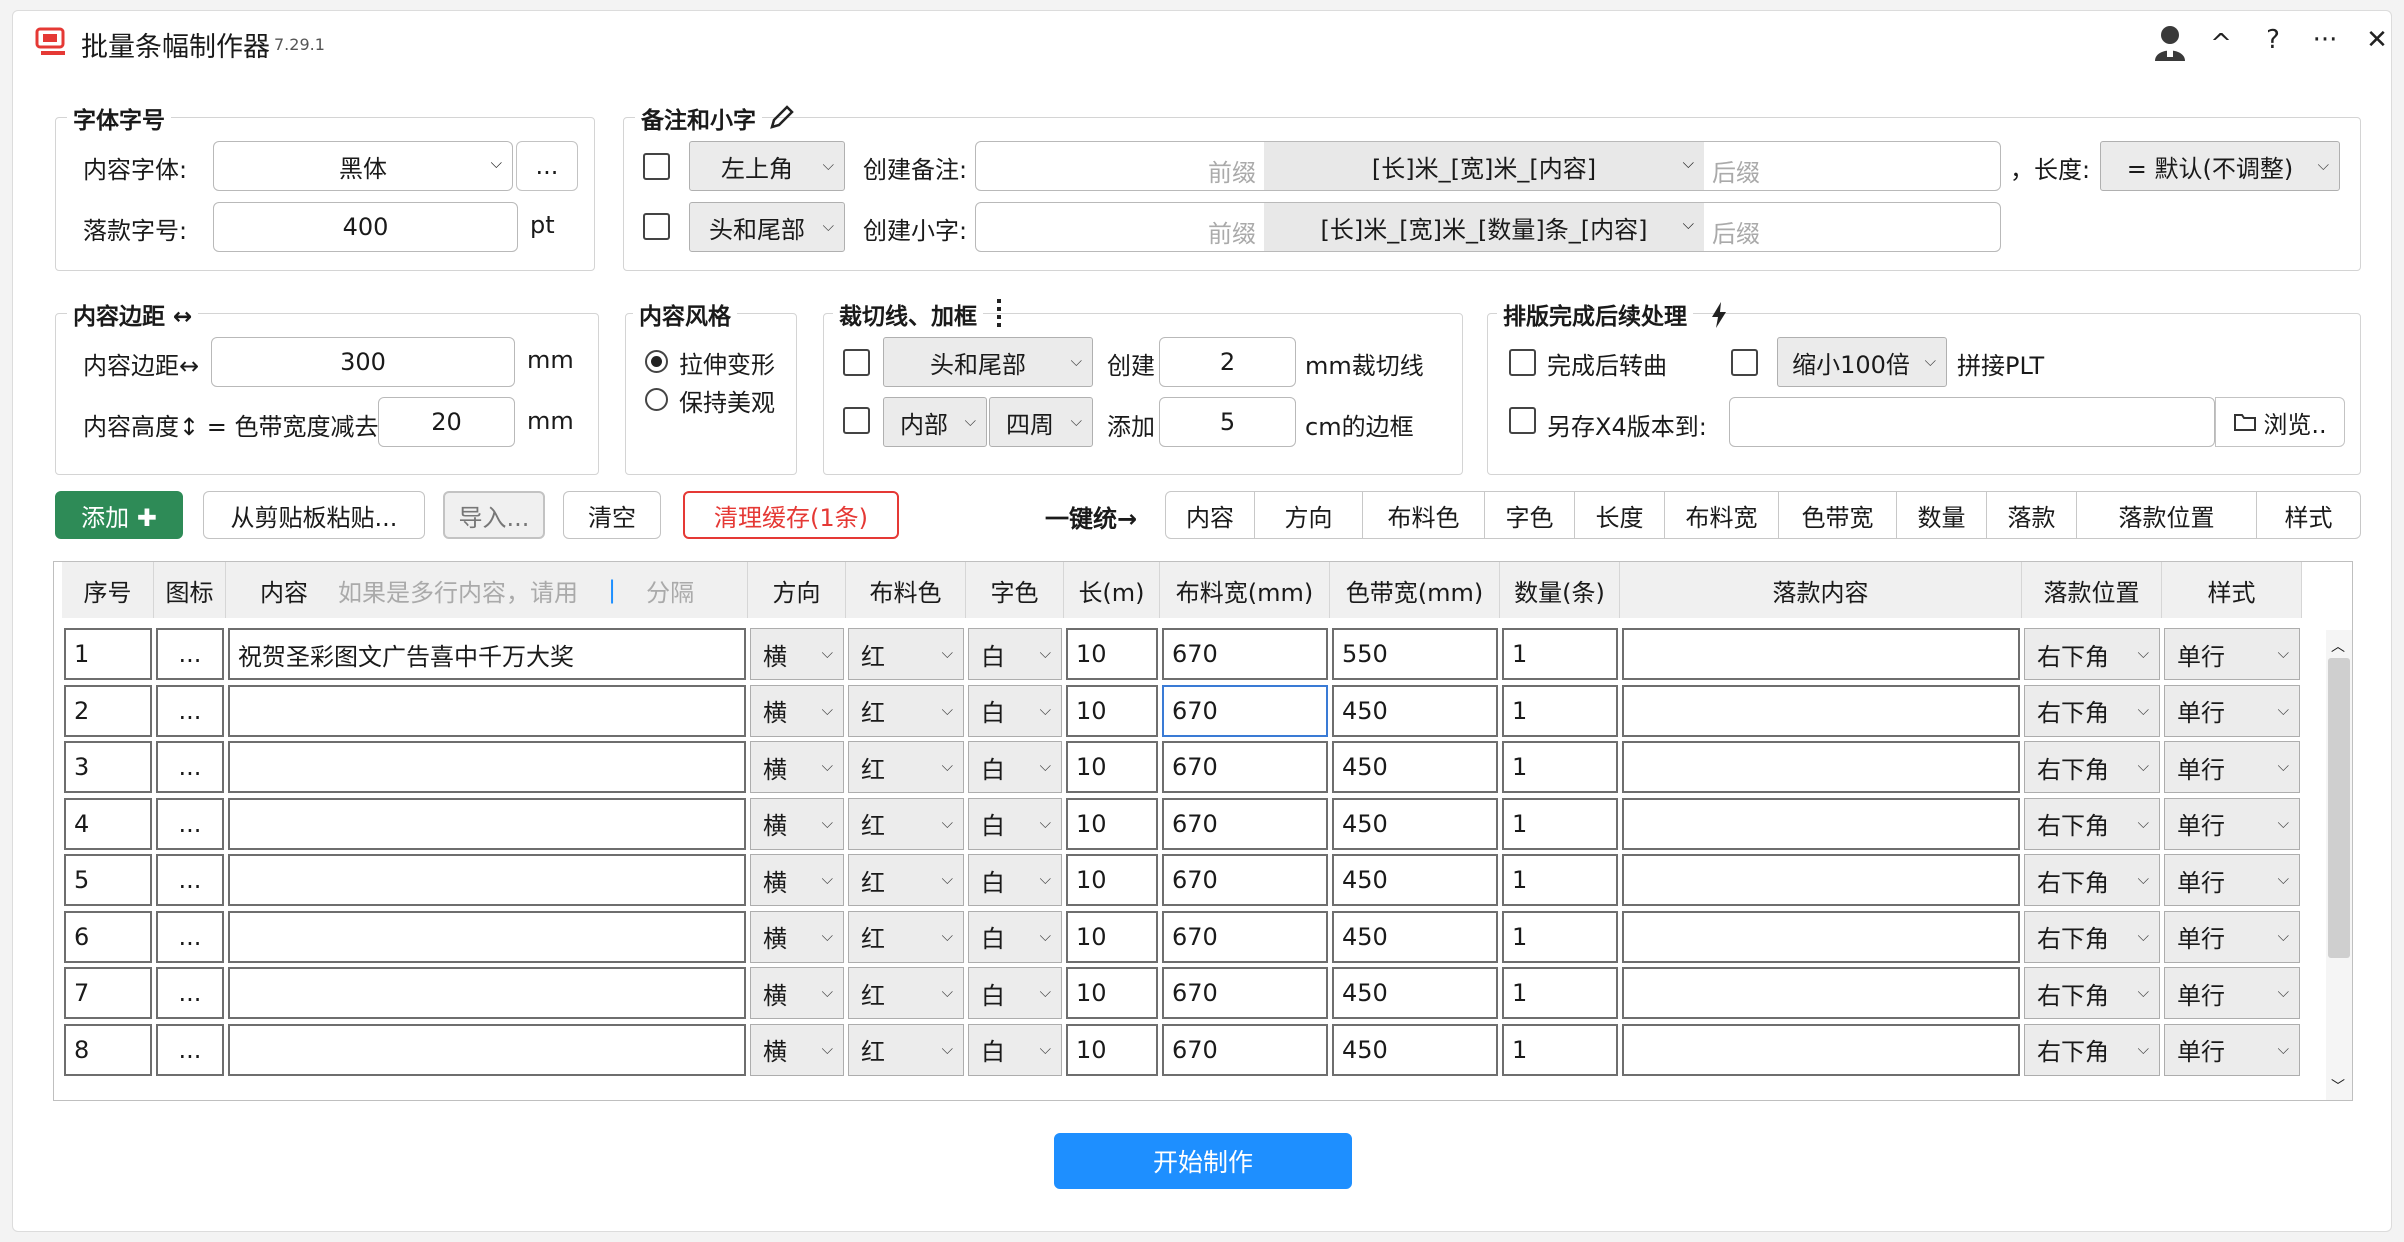 The height and width of the screenshot is (1242, 2404). What do you see at coordinates (1210, 515) in the screenshot?
I see `unify-content-button: 内容` at bounding box center [1210, 515].